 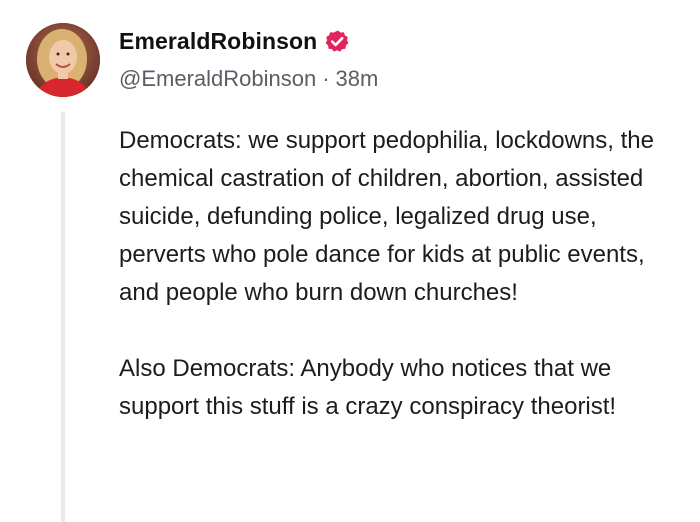 I want to click on timestamp: 38m, so click(x=357, y=78).